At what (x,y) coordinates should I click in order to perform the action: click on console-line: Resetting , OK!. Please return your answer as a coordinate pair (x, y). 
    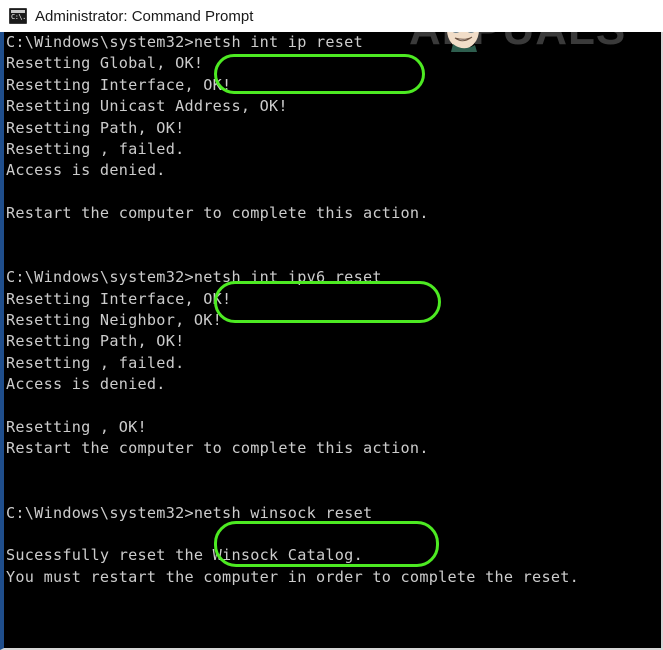
    Looking at the image, I should click on (76, 427).